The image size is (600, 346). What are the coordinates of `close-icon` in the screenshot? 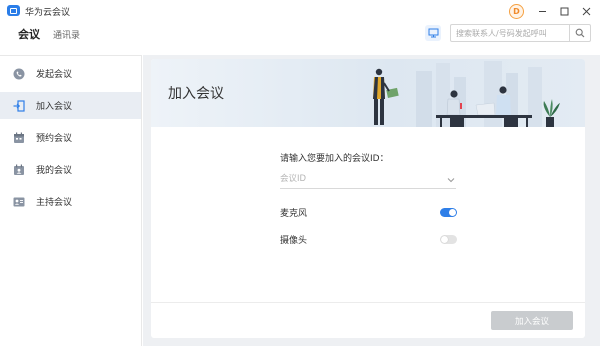 It's located at (586, 11).